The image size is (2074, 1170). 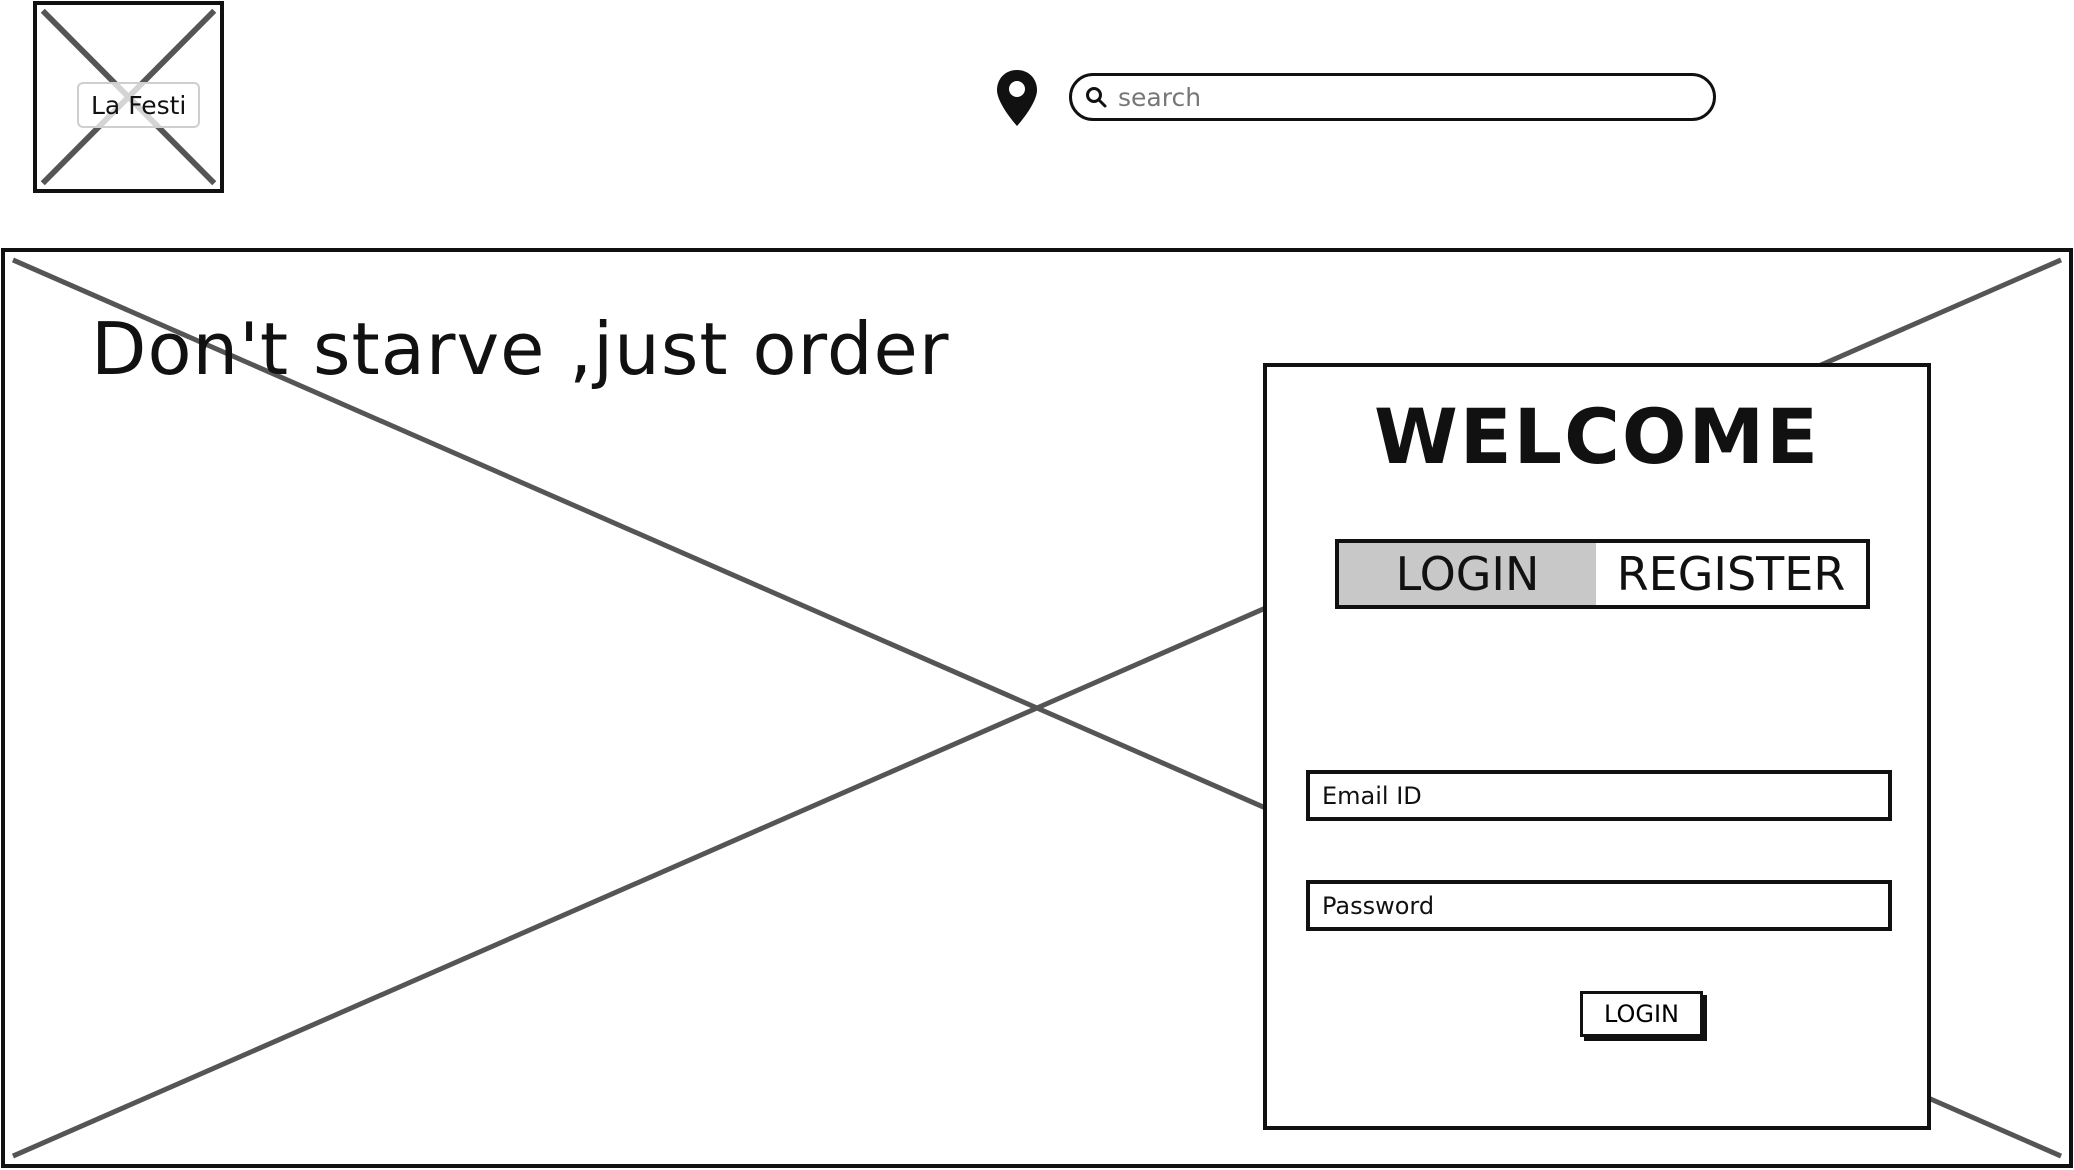 I want to click on email-field, so click(x=1604, y=795).